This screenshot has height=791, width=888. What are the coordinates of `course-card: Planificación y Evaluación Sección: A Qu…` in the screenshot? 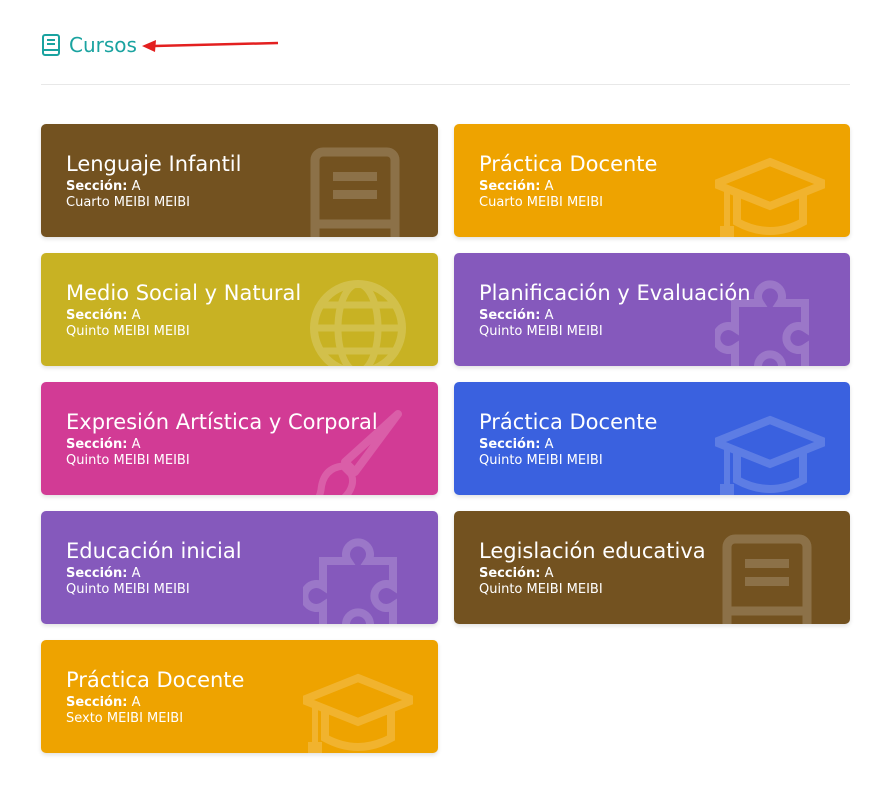 It's located at (652, 309).